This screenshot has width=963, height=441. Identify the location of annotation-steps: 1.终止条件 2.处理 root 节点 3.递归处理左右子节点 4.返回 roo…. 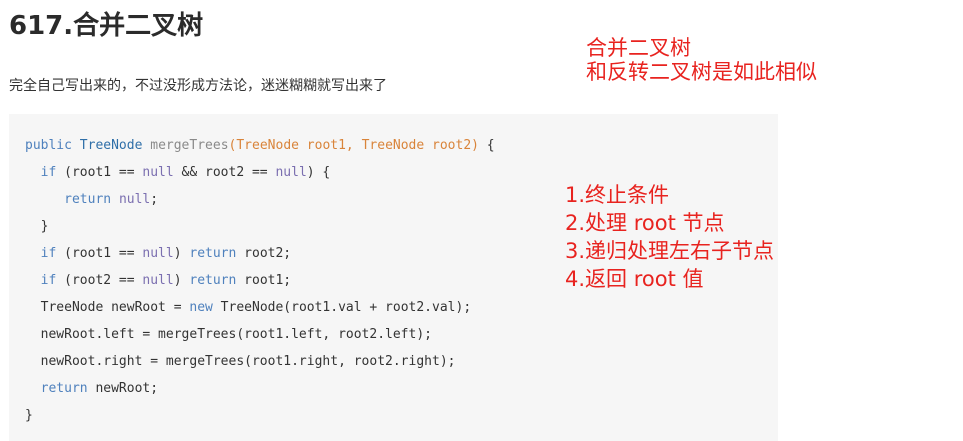
(669, 237).